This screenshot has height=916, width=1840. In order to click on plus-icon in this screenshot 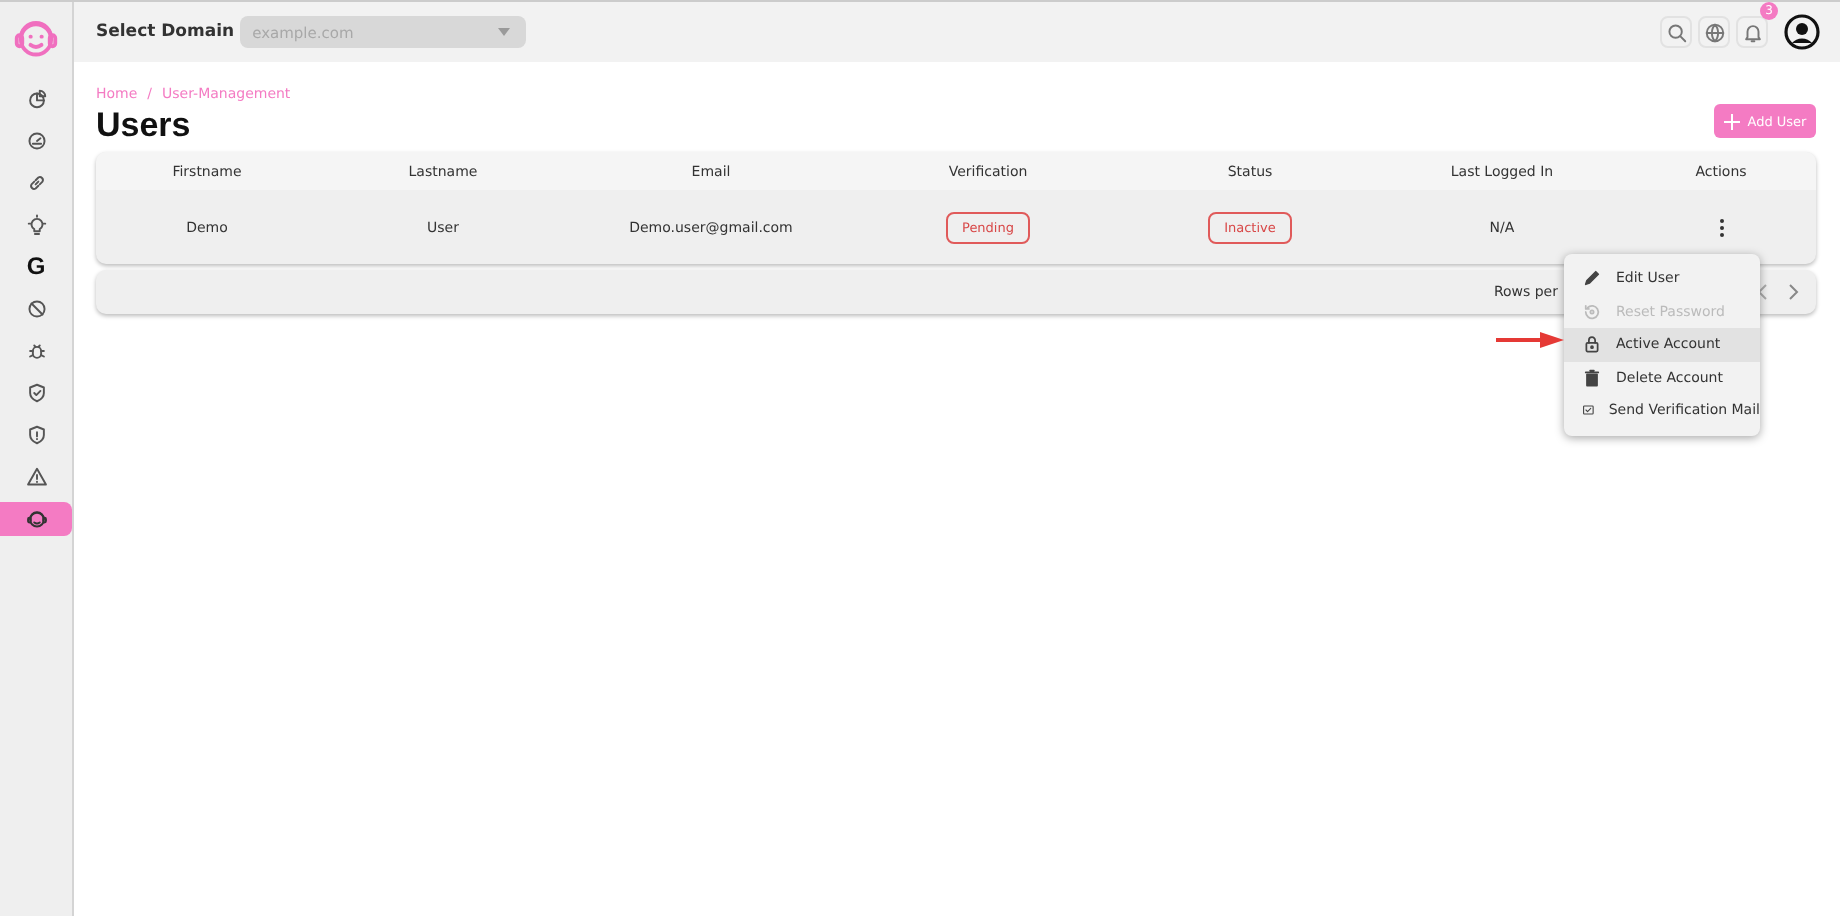, I will do `click(1731, 121)`.